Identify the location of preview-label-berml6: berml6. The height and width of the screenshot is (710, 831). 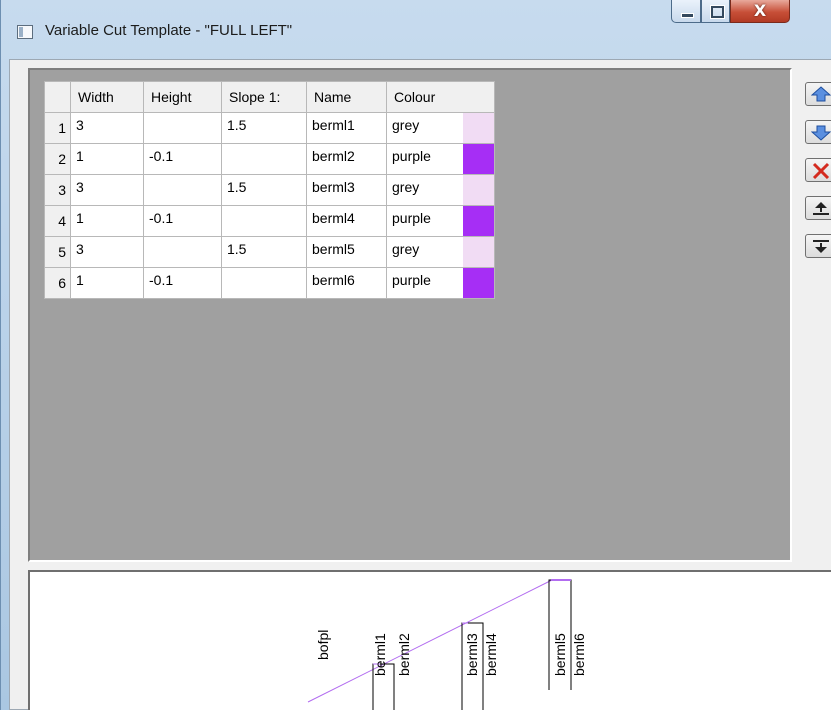
(579, 654).